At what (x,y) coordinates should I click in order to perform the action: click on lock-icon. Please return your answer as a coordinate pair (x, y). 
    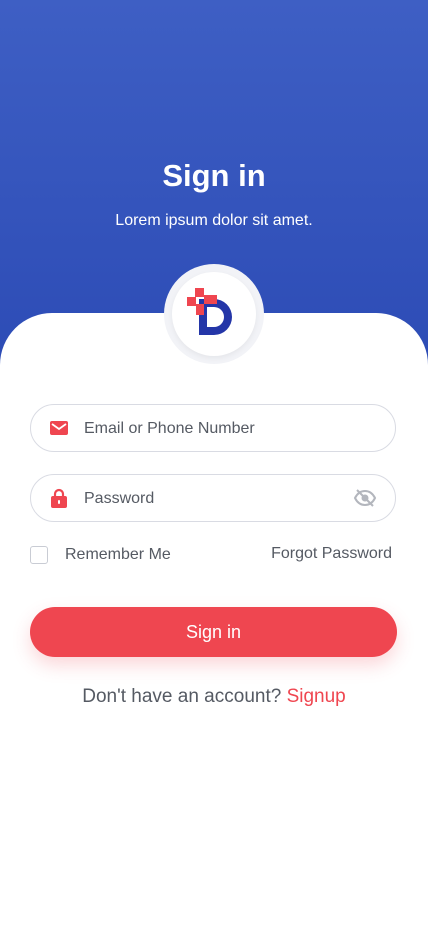
    Looking at the image, I should click on (59, 498).